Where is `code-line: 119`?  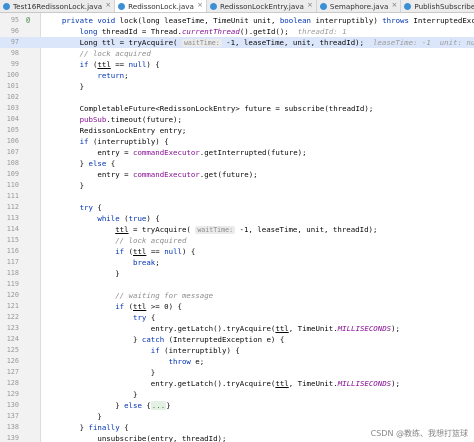
code-line: 119 is located at coordinates (237, 284).